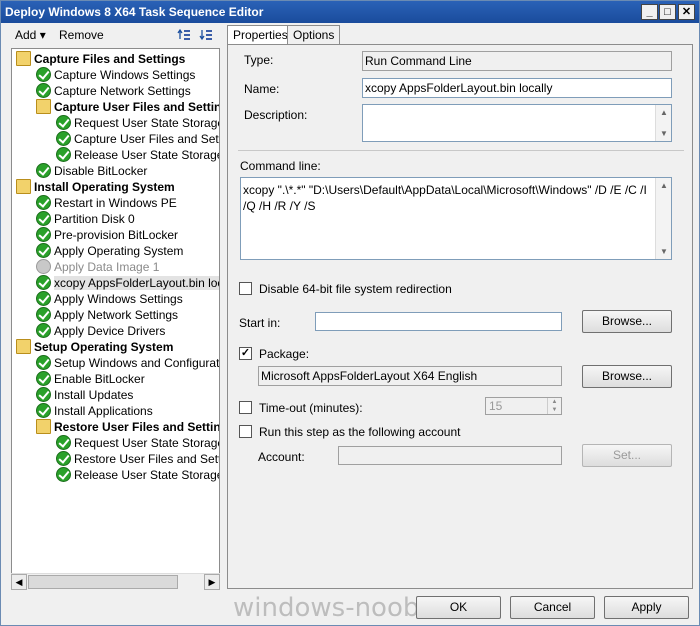 The height and width of the screenshot is (626, 700). I want to click on type-label: Type:, so click(259, 60).